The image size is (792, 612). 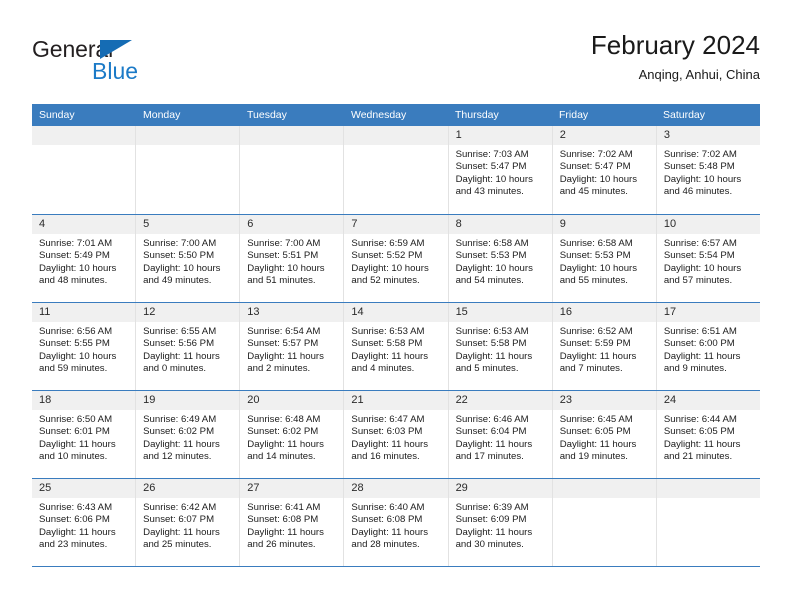 I want to click on sunrise-time: Sunrise: 6:59 AM, so click(x=388, y=243).